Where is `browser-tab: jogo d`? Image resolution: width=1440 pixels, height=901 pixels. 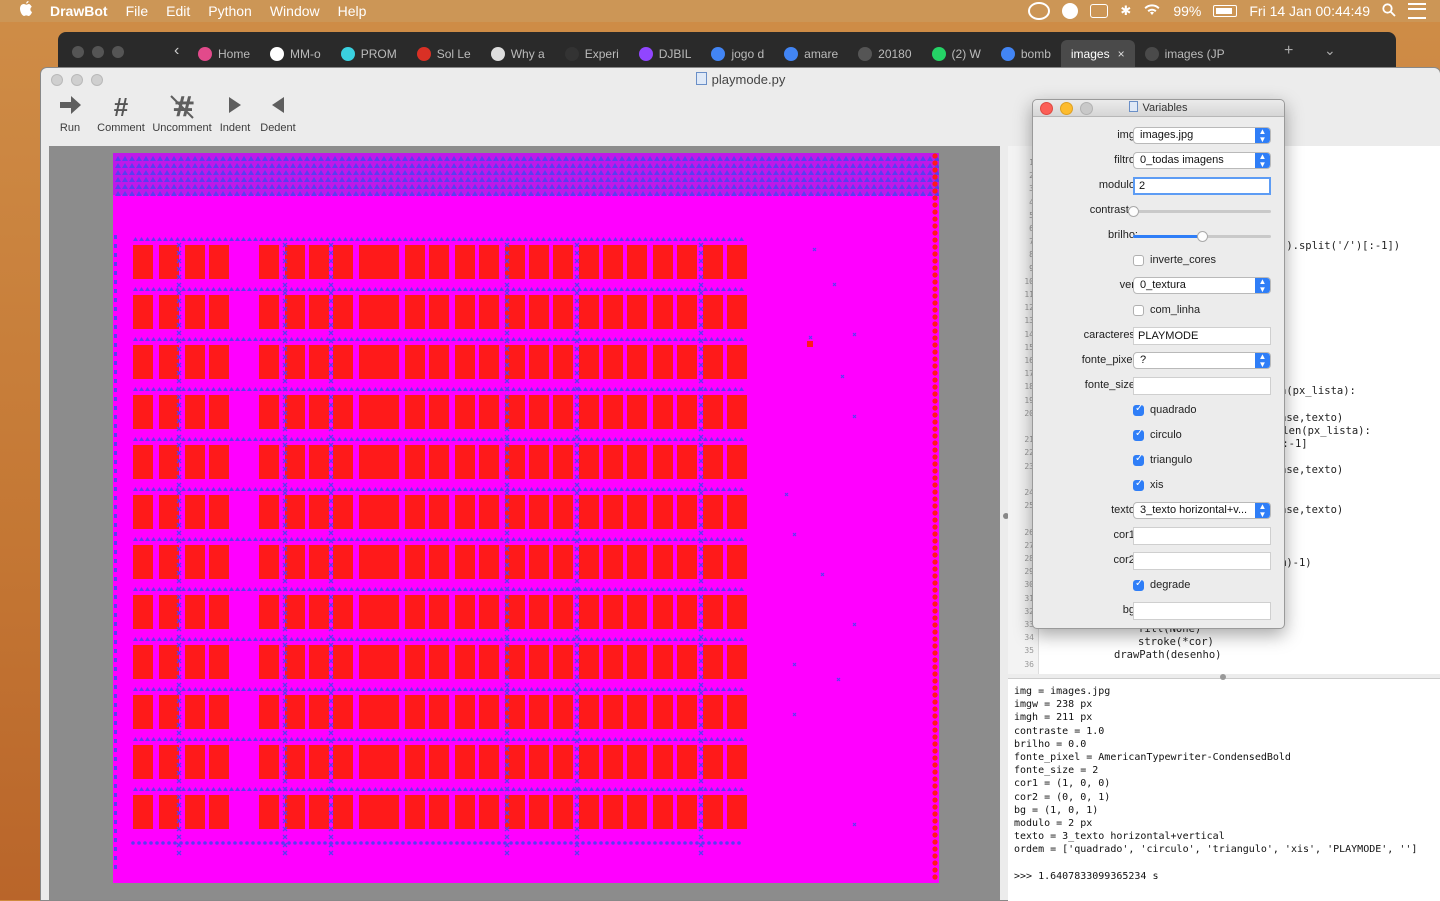 browser-tab: jogo d is located at coordinates (737, 54).